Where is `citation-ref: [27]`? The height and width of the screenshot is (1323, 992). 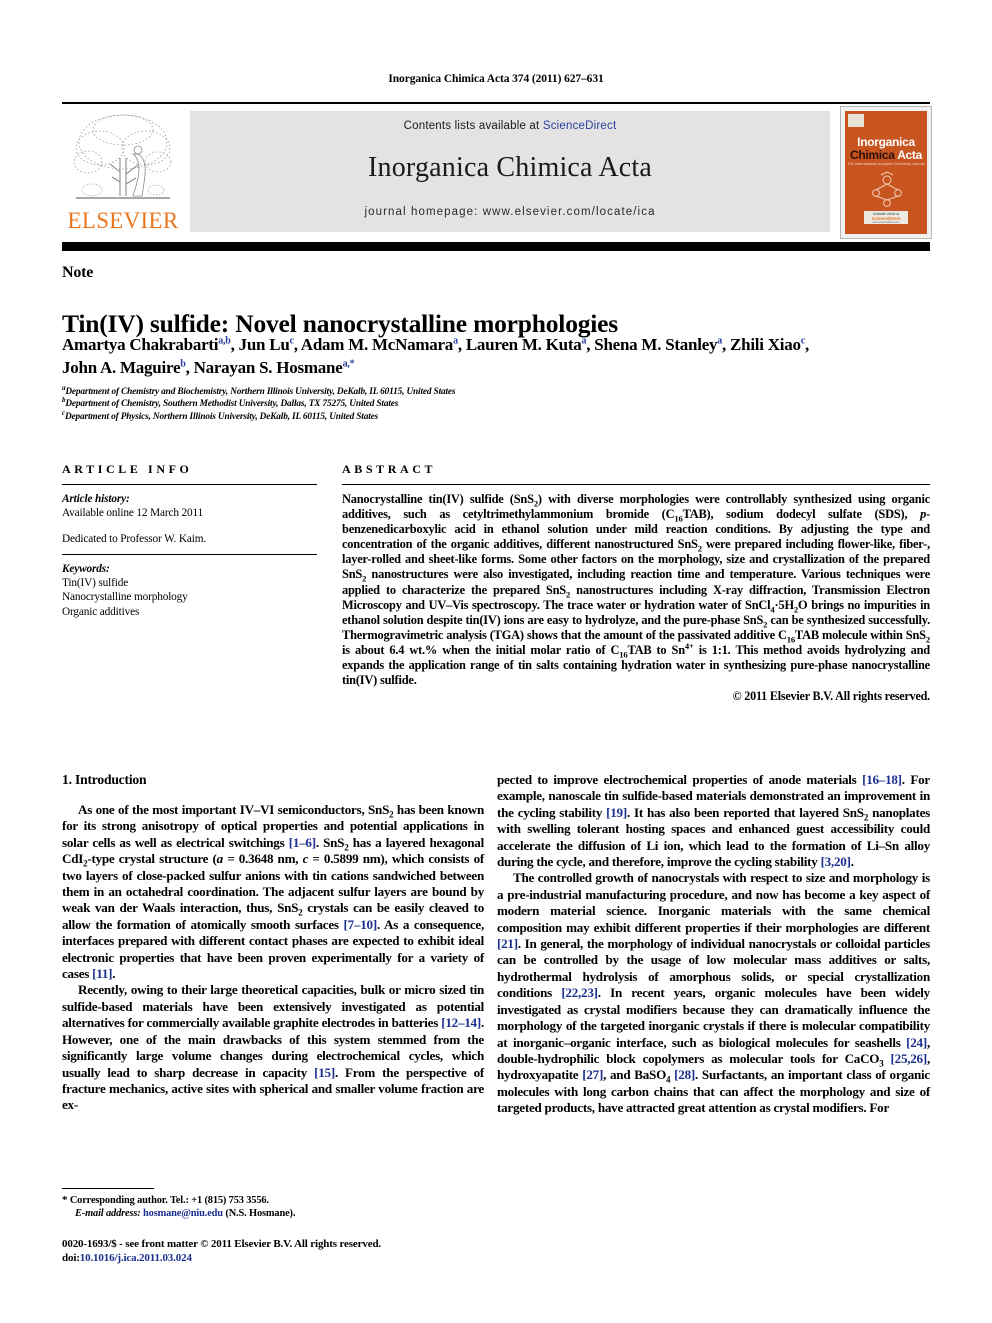 citation-ref: [27] is located at coordinates (592, 1074).